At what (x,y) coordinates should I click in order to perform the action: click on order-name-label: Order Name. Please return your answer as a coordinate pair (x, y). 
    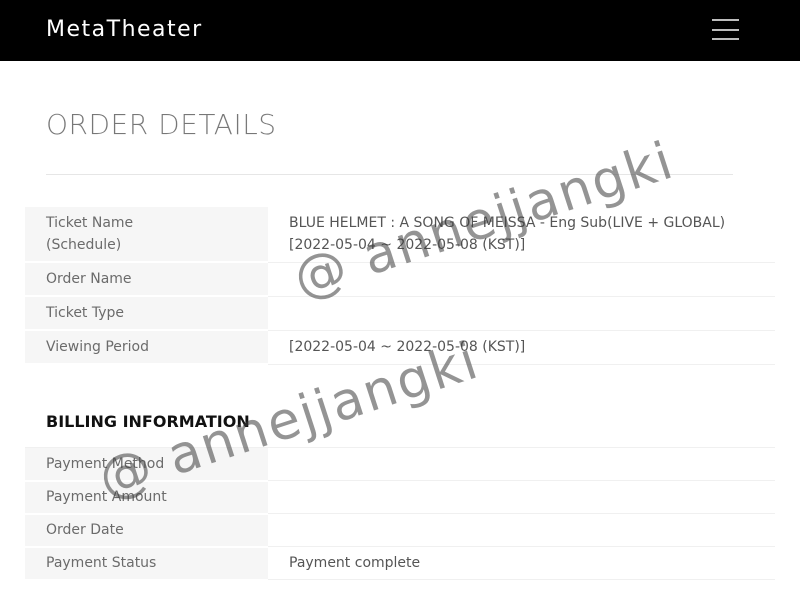
    Looking at the image, I should click on (146, 279).